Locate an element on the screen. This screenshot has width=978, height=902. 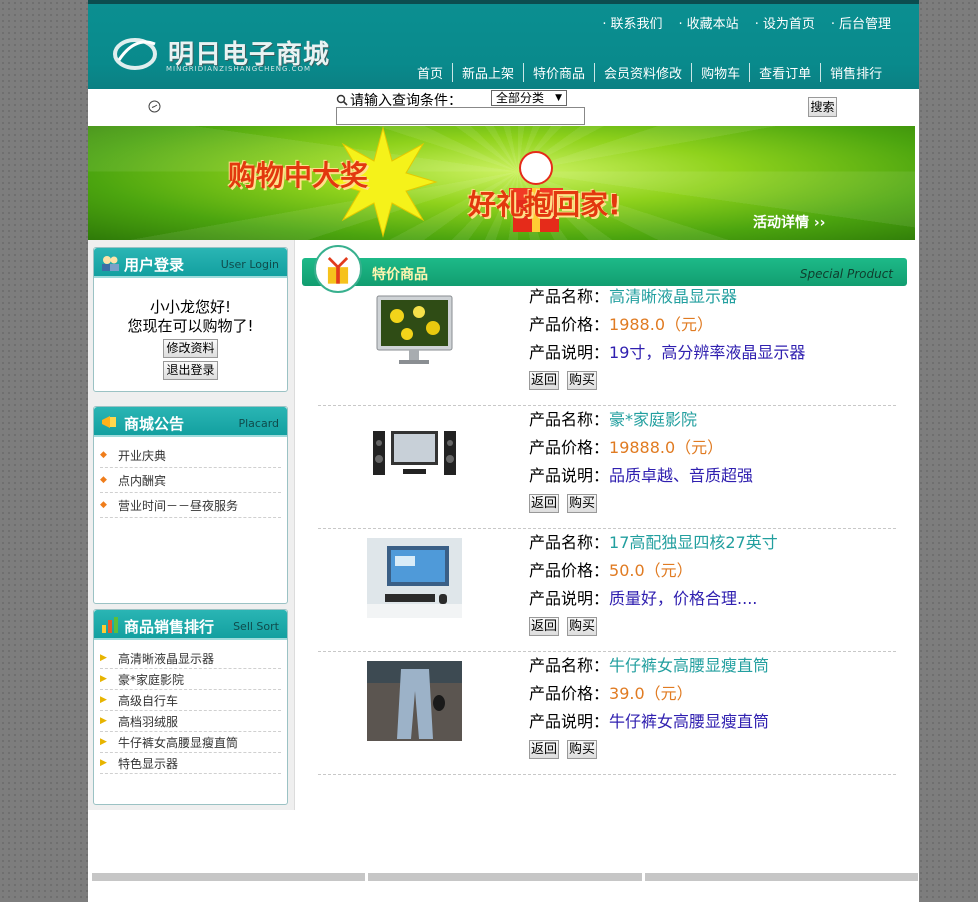
ranking-item: ▶ 特色显示器 is located at coordinates (190, 763).